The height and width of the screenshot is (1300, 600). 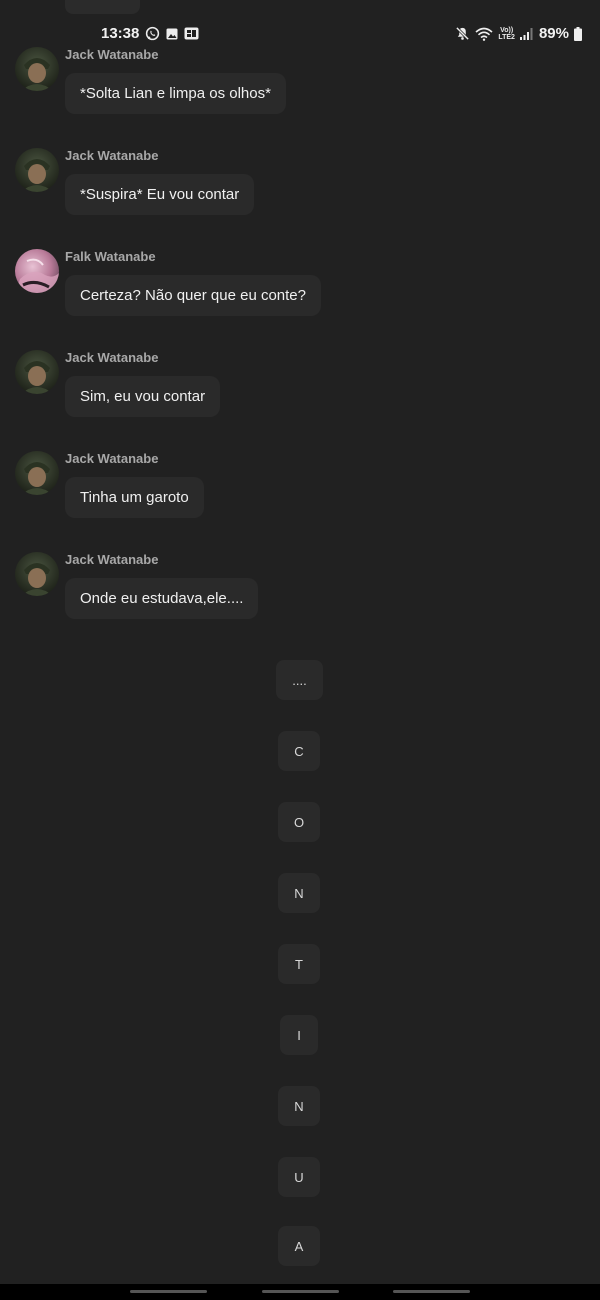 I want to click on notification-app-icon, so click(x=191, y=33).